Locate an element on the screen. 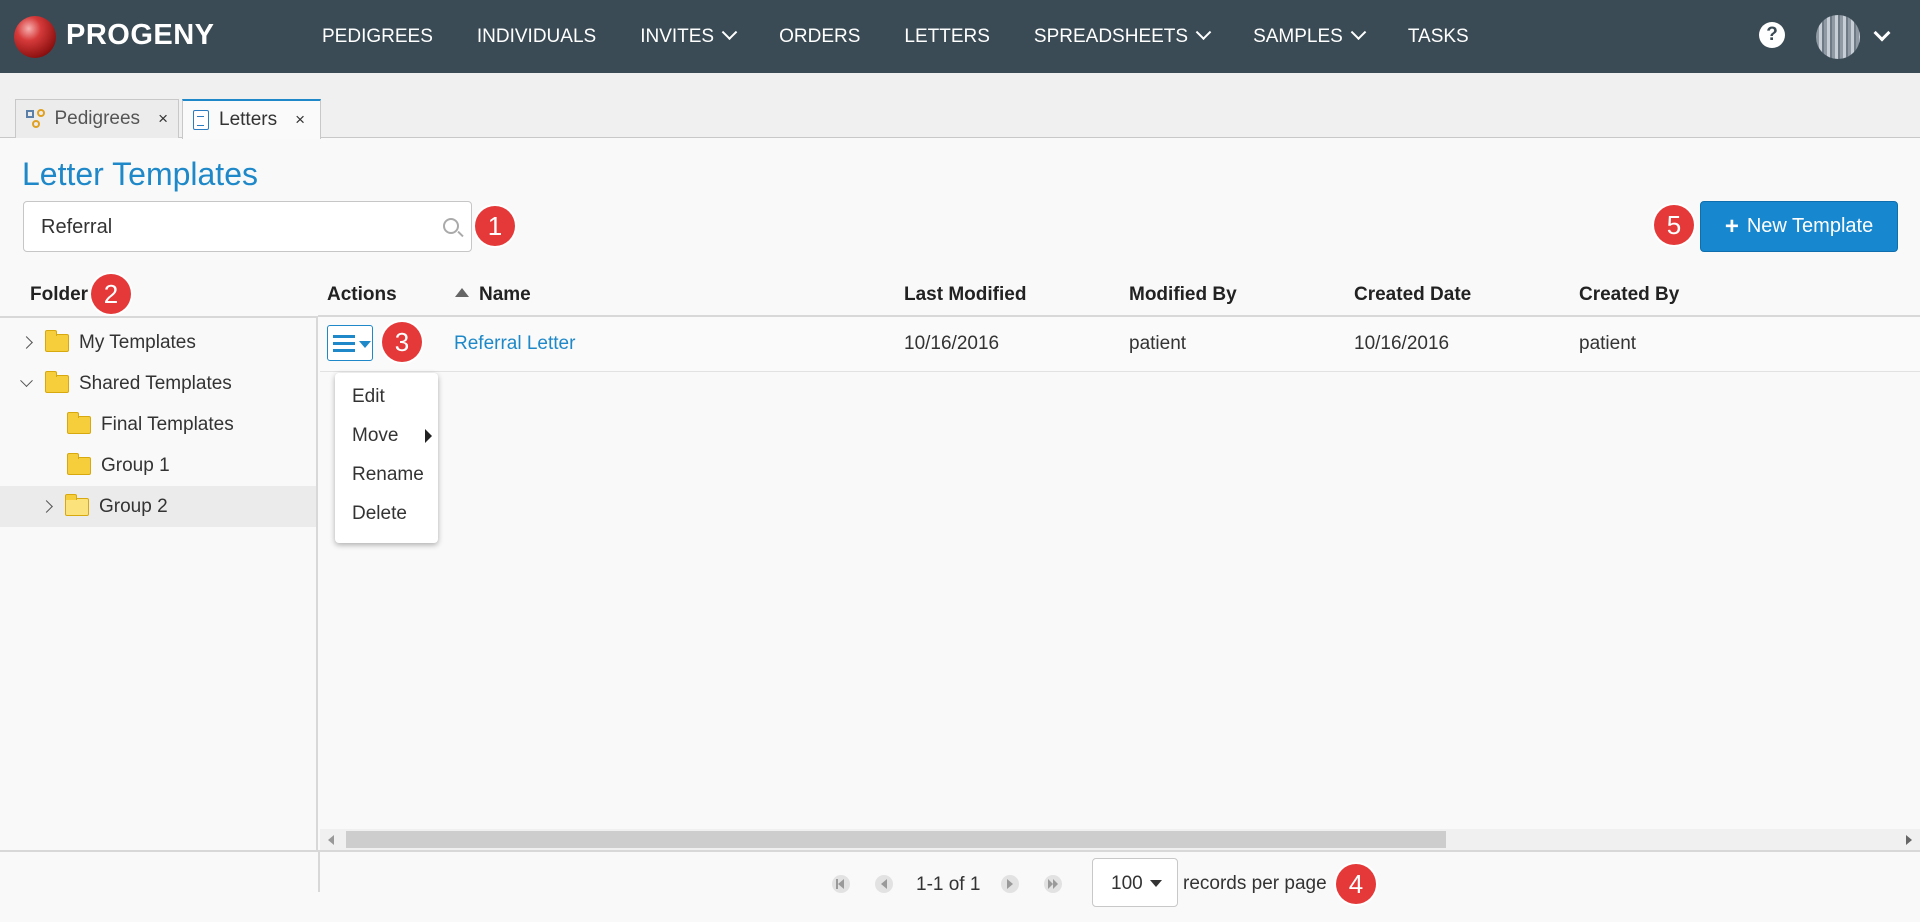 The image size is (1920, 922). nav-spreadsheets: SPREADSHEETS is located at coordinates (1122, 36).